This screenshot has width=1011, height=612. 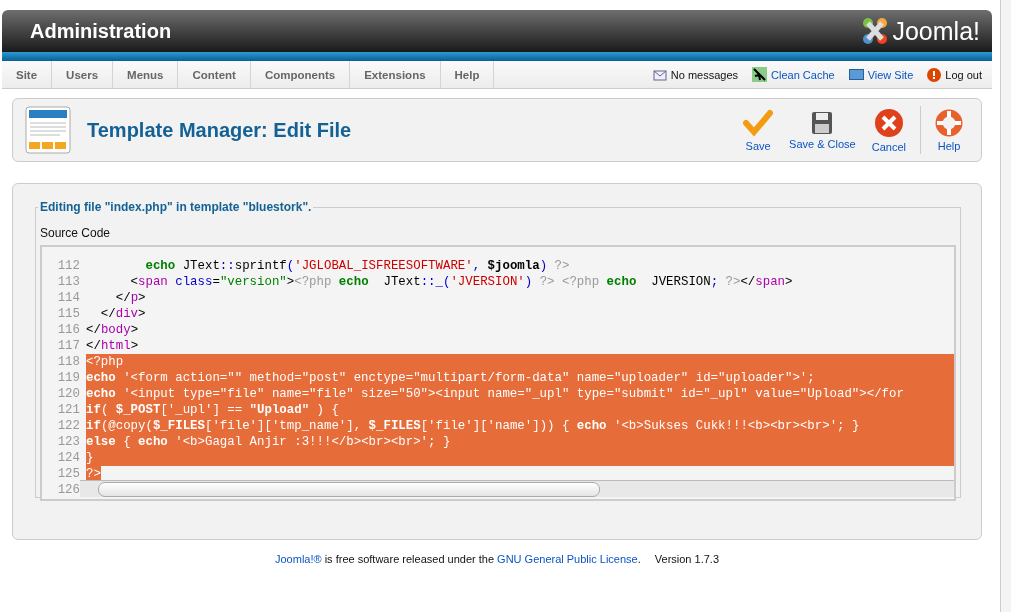 I want to click on code-line: </html>, so click(x=112, y=346).